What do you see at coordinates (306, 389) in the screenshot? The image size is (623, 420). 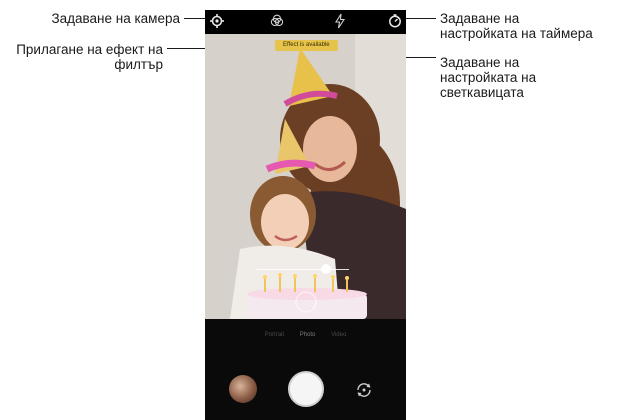 I see `shutter-button` at bounding box center [306, 389].